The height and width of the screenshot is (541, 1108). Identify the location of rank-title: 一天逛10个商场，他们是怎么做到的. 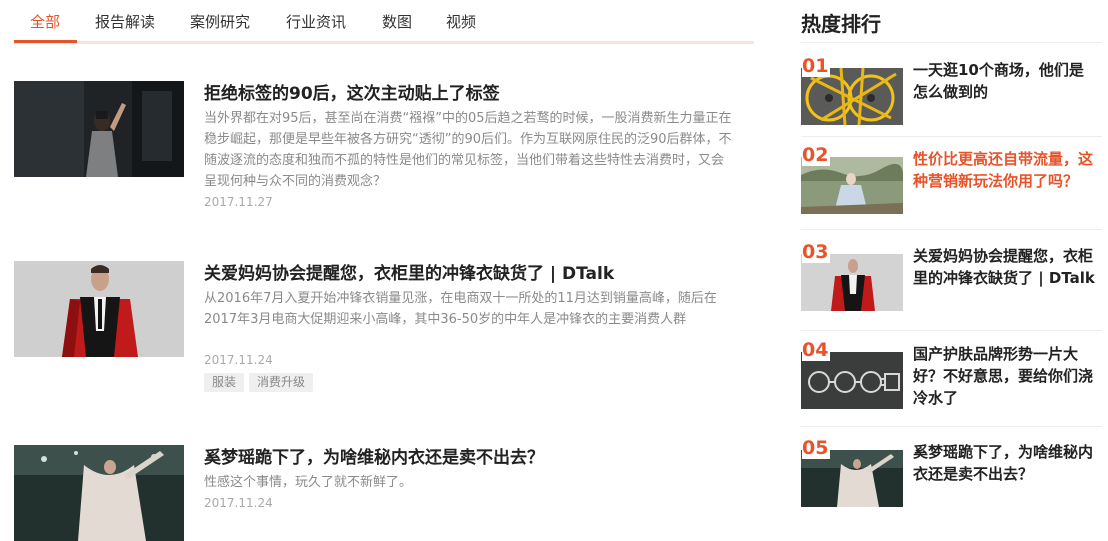
(1004, 81).